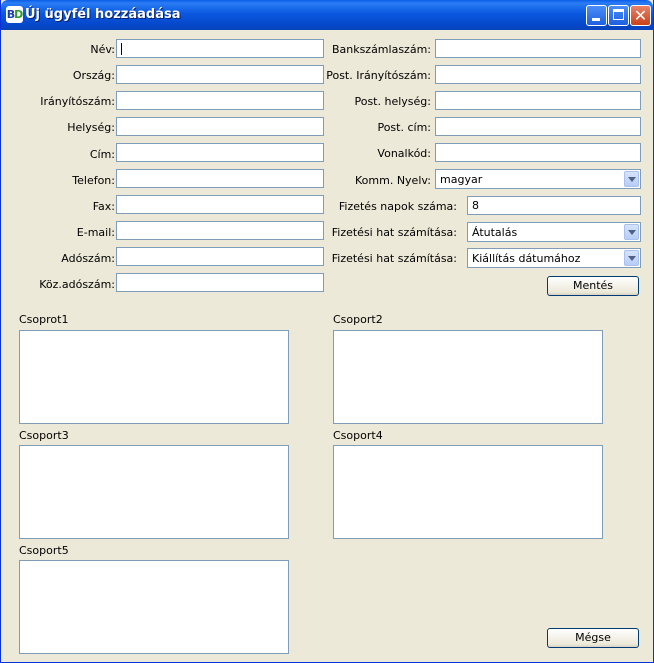 Image resolution: width=654 pixels, height=663 pixels. What do you see at coordinates (538, 126) in the screenshot?
I see `postal-address-field` at bounding box center [538, 126].